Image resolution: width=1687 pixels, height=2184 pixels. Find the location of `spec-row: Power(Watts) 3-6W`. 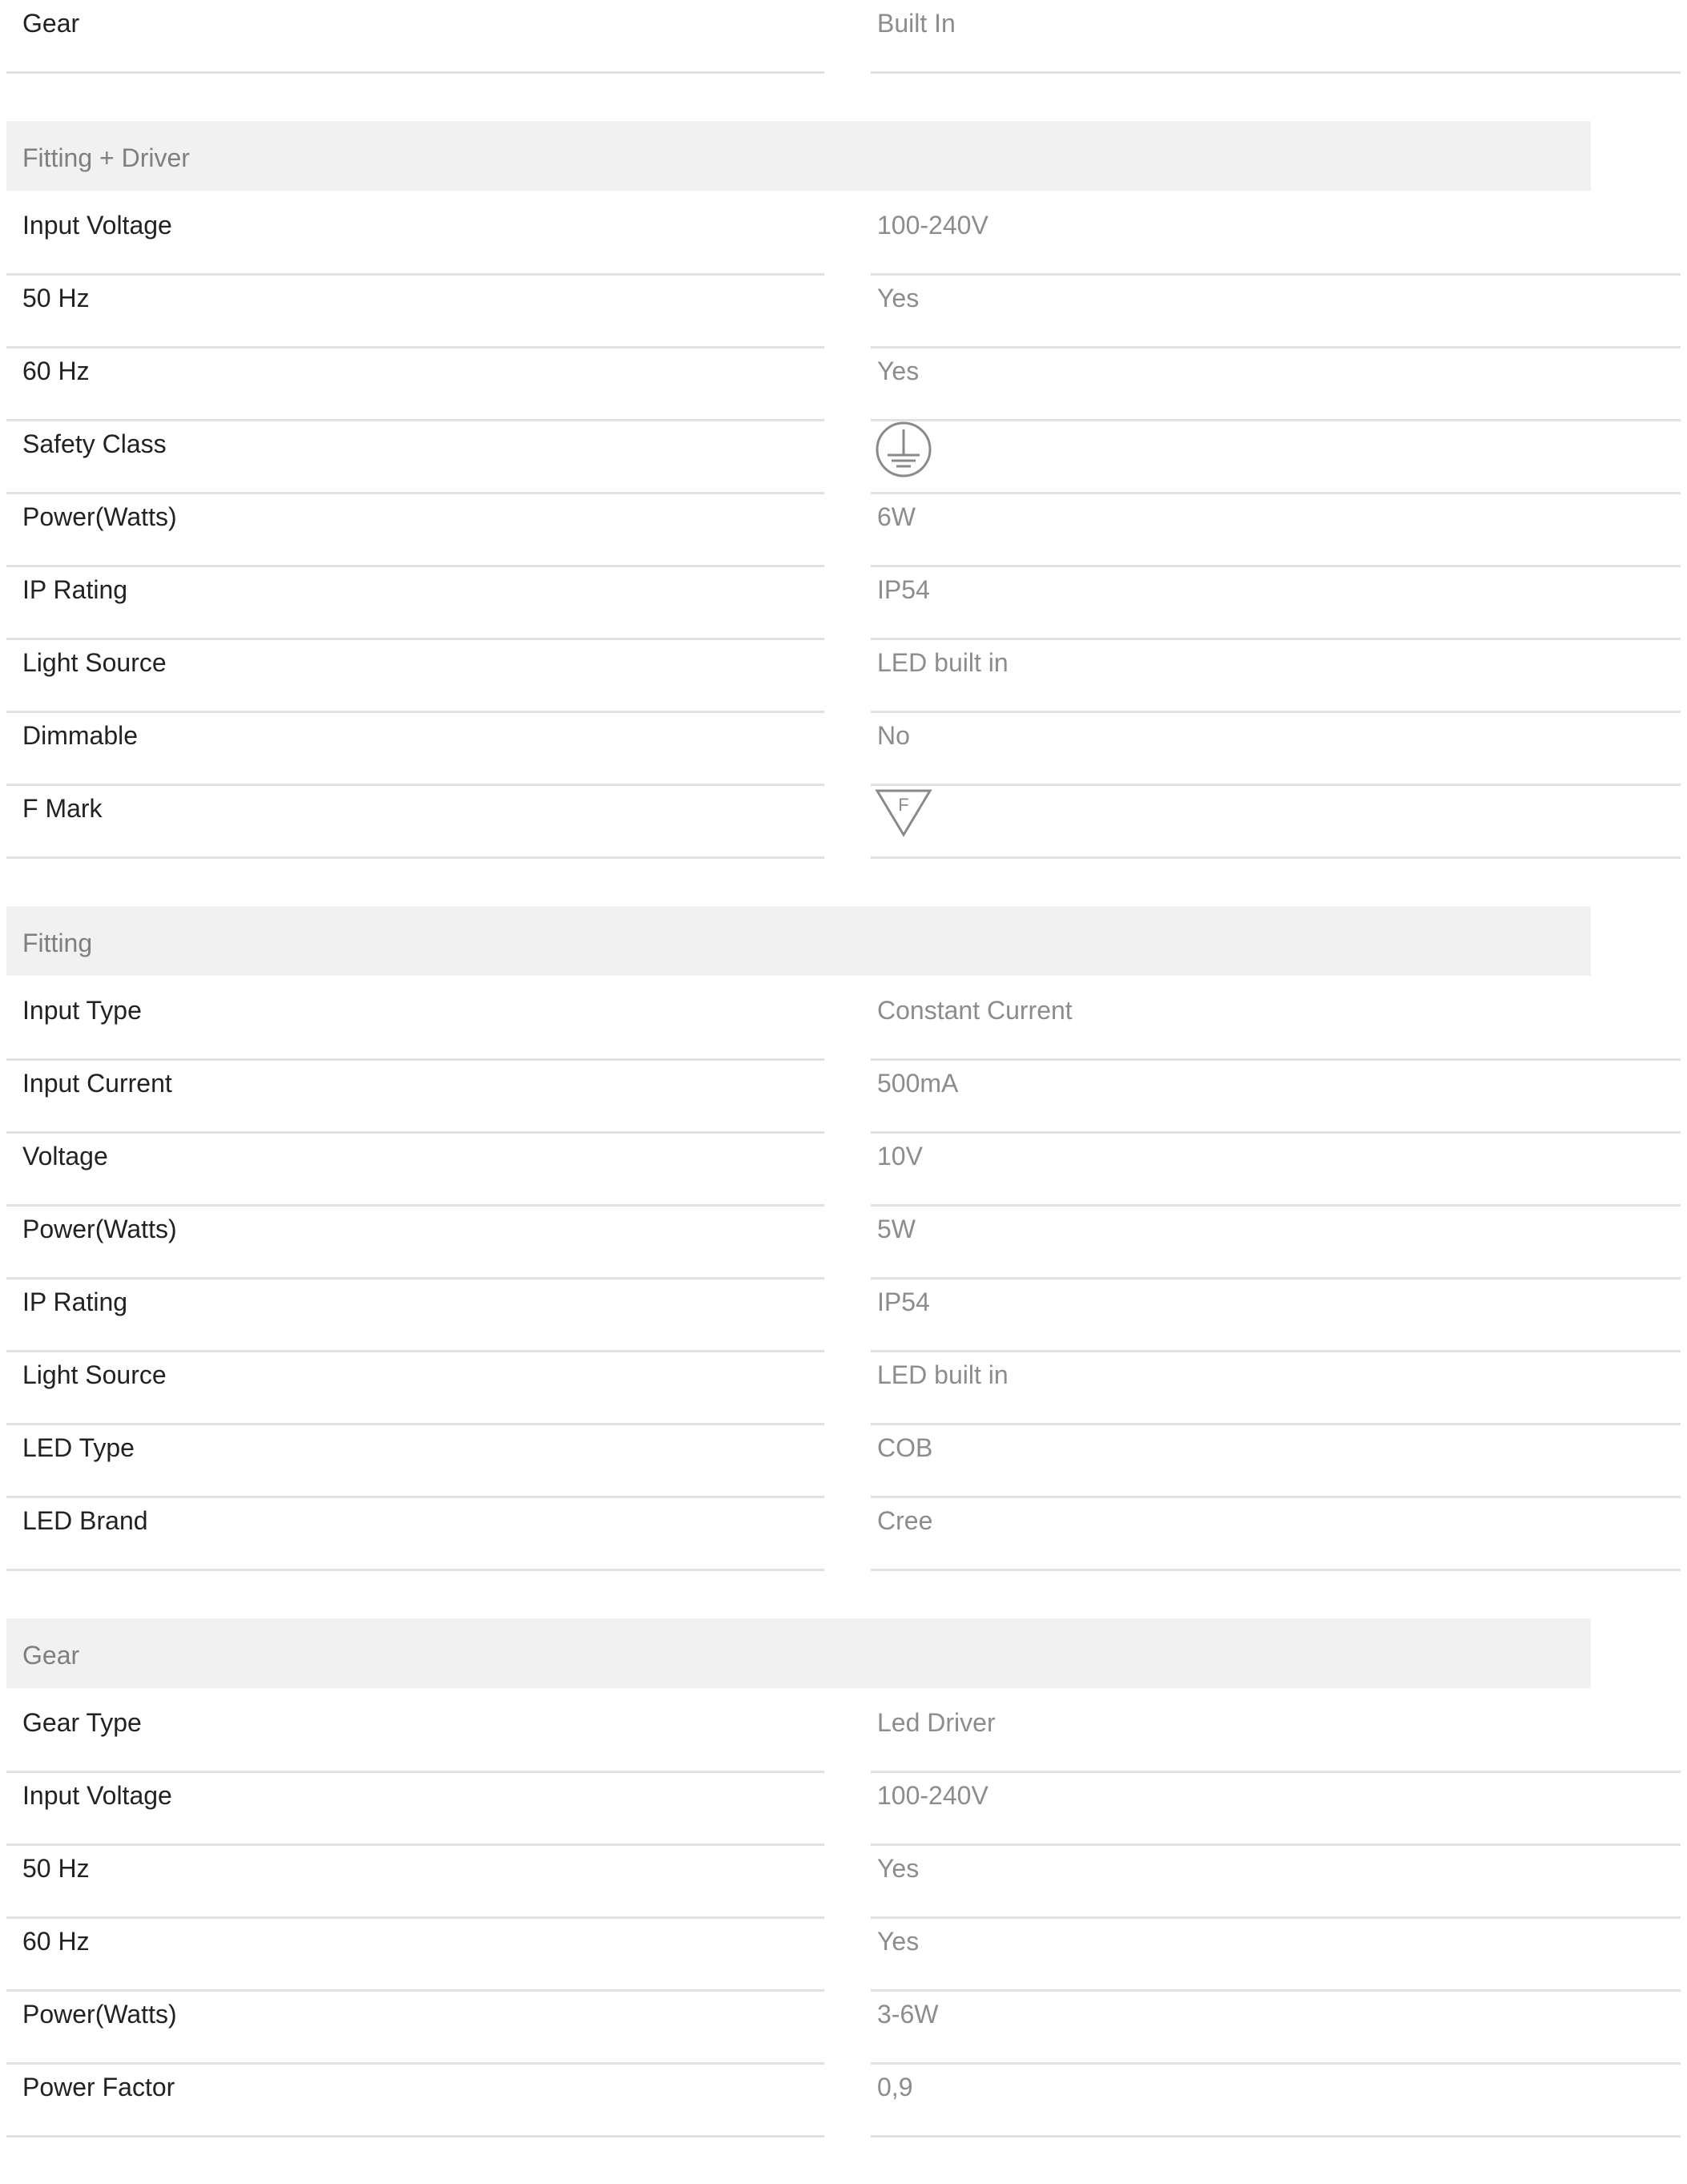

spec-row: Power(Watts) 3-6W is located at coordinates (843, 2028).